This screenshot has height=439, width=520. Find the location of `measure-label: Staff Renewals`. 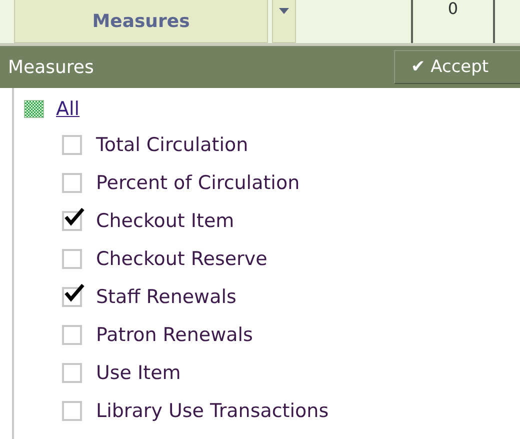

measure-label: Staff Renewals is located at coordinates (166, 297).